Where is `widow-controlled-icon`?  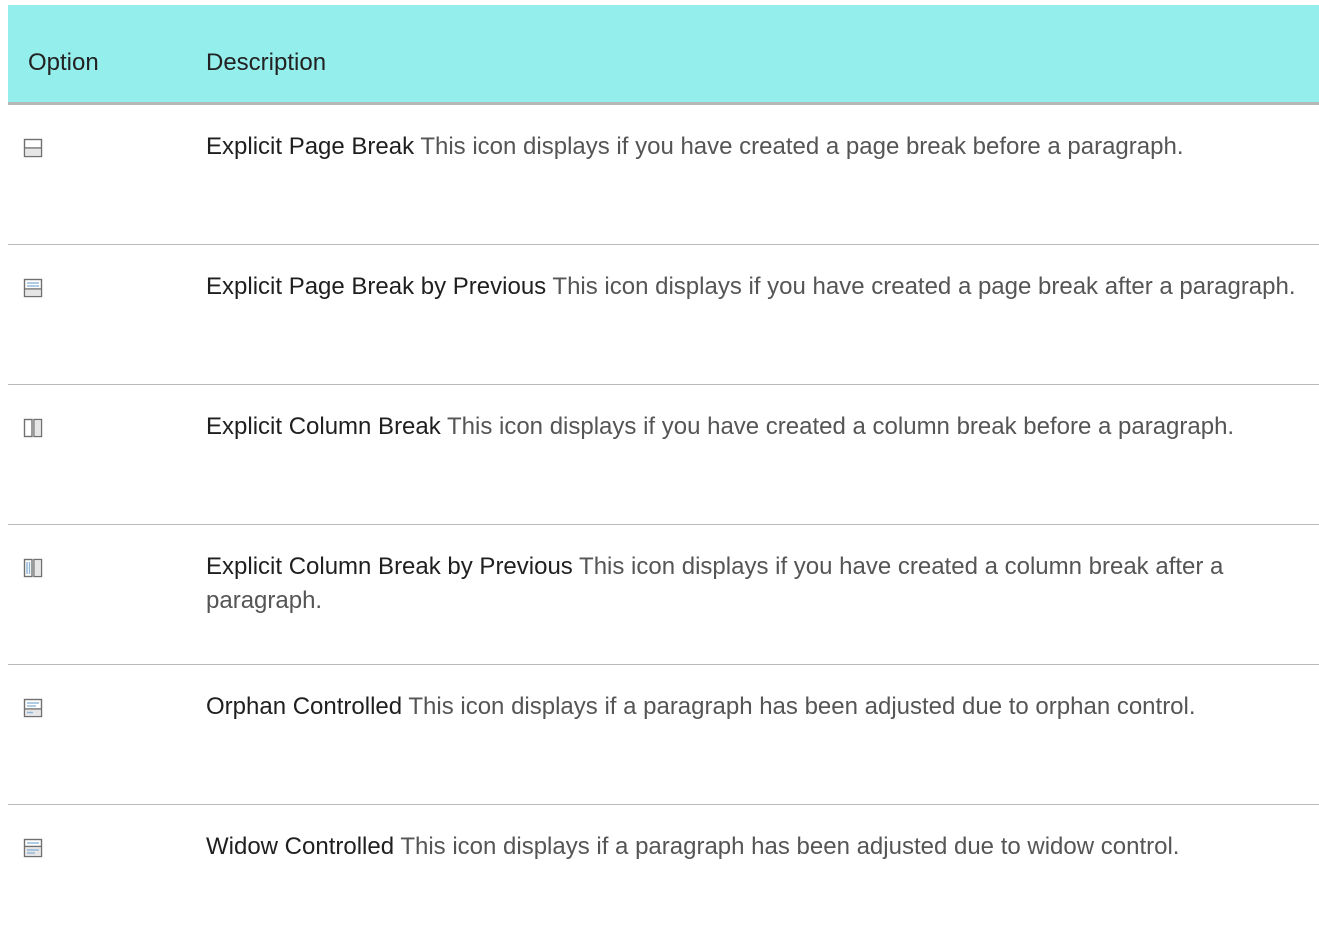
widow-controlled-icon is located at coordinates (33, 848).